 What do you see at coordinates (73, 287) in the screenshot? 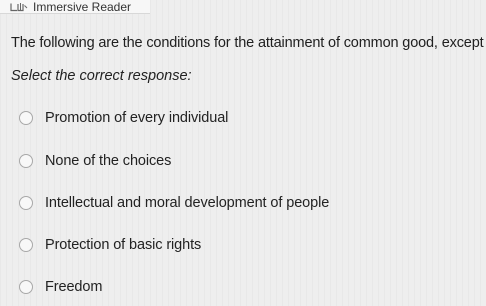
I see `option-label: Freedom` at bounding box center [73, 287].